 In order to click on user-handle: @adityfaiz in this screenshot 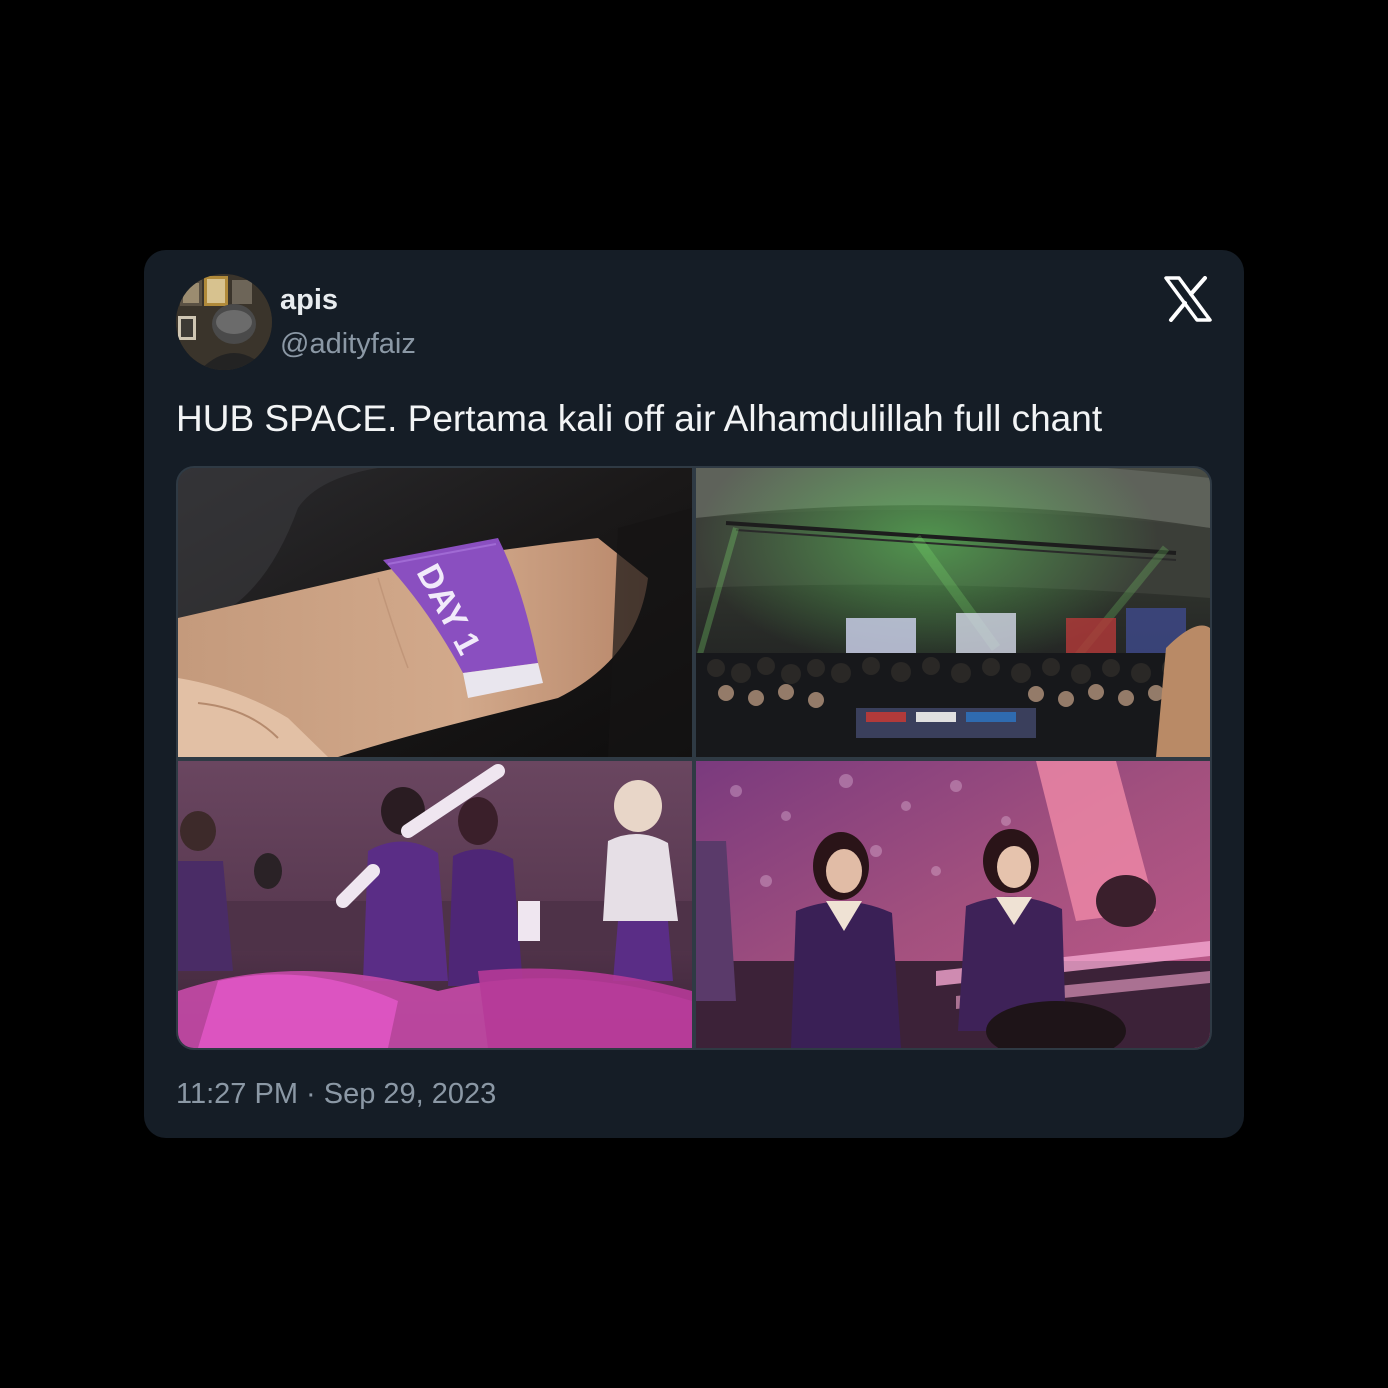, I will do `click(348, 344)`.